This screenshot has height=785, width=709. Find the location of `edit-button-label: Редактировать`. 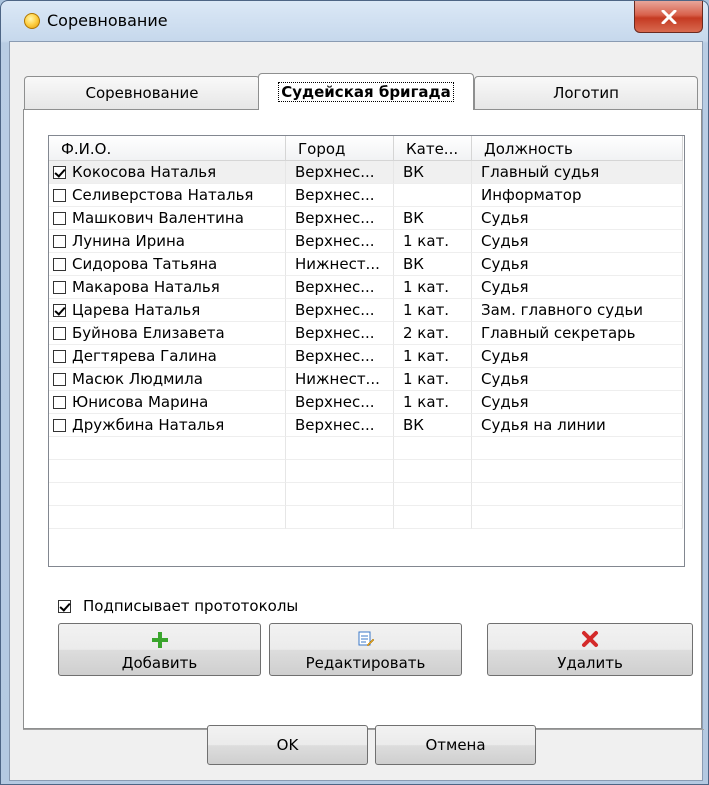

edit-button-label: Редактировать is located at coordinates (365, 663).